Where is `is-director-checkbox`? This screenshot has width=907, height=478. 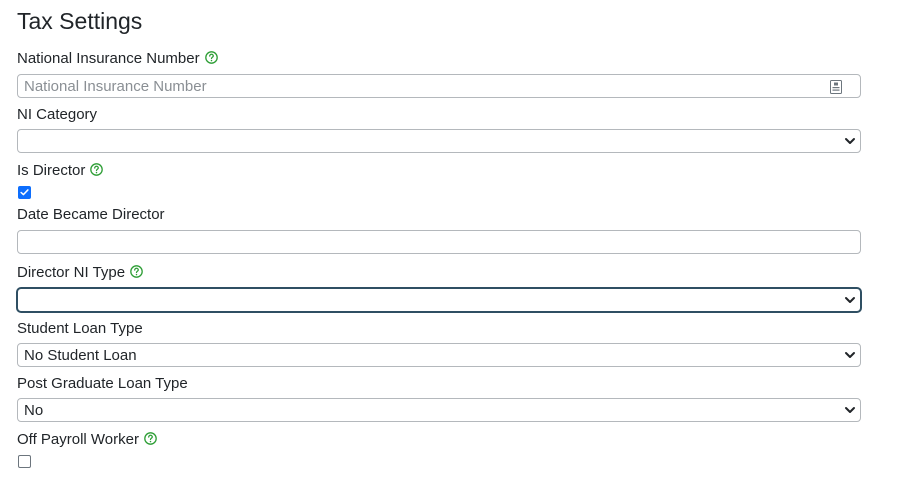 is-director-checkbox is located at coordinates (24, 192).